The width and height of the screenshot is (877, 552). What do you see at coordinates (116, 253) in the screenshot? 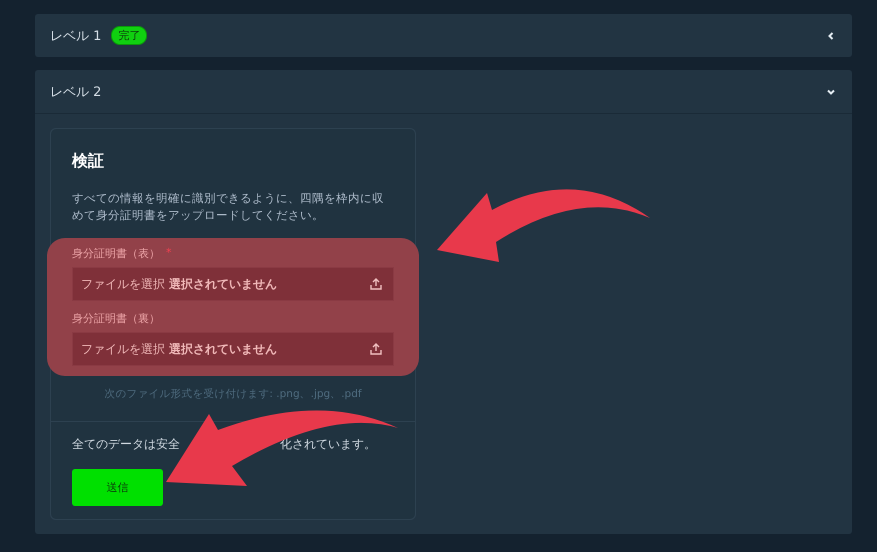
I see `field-label: 身分証明書（表）` at bounding box center [116, 253].